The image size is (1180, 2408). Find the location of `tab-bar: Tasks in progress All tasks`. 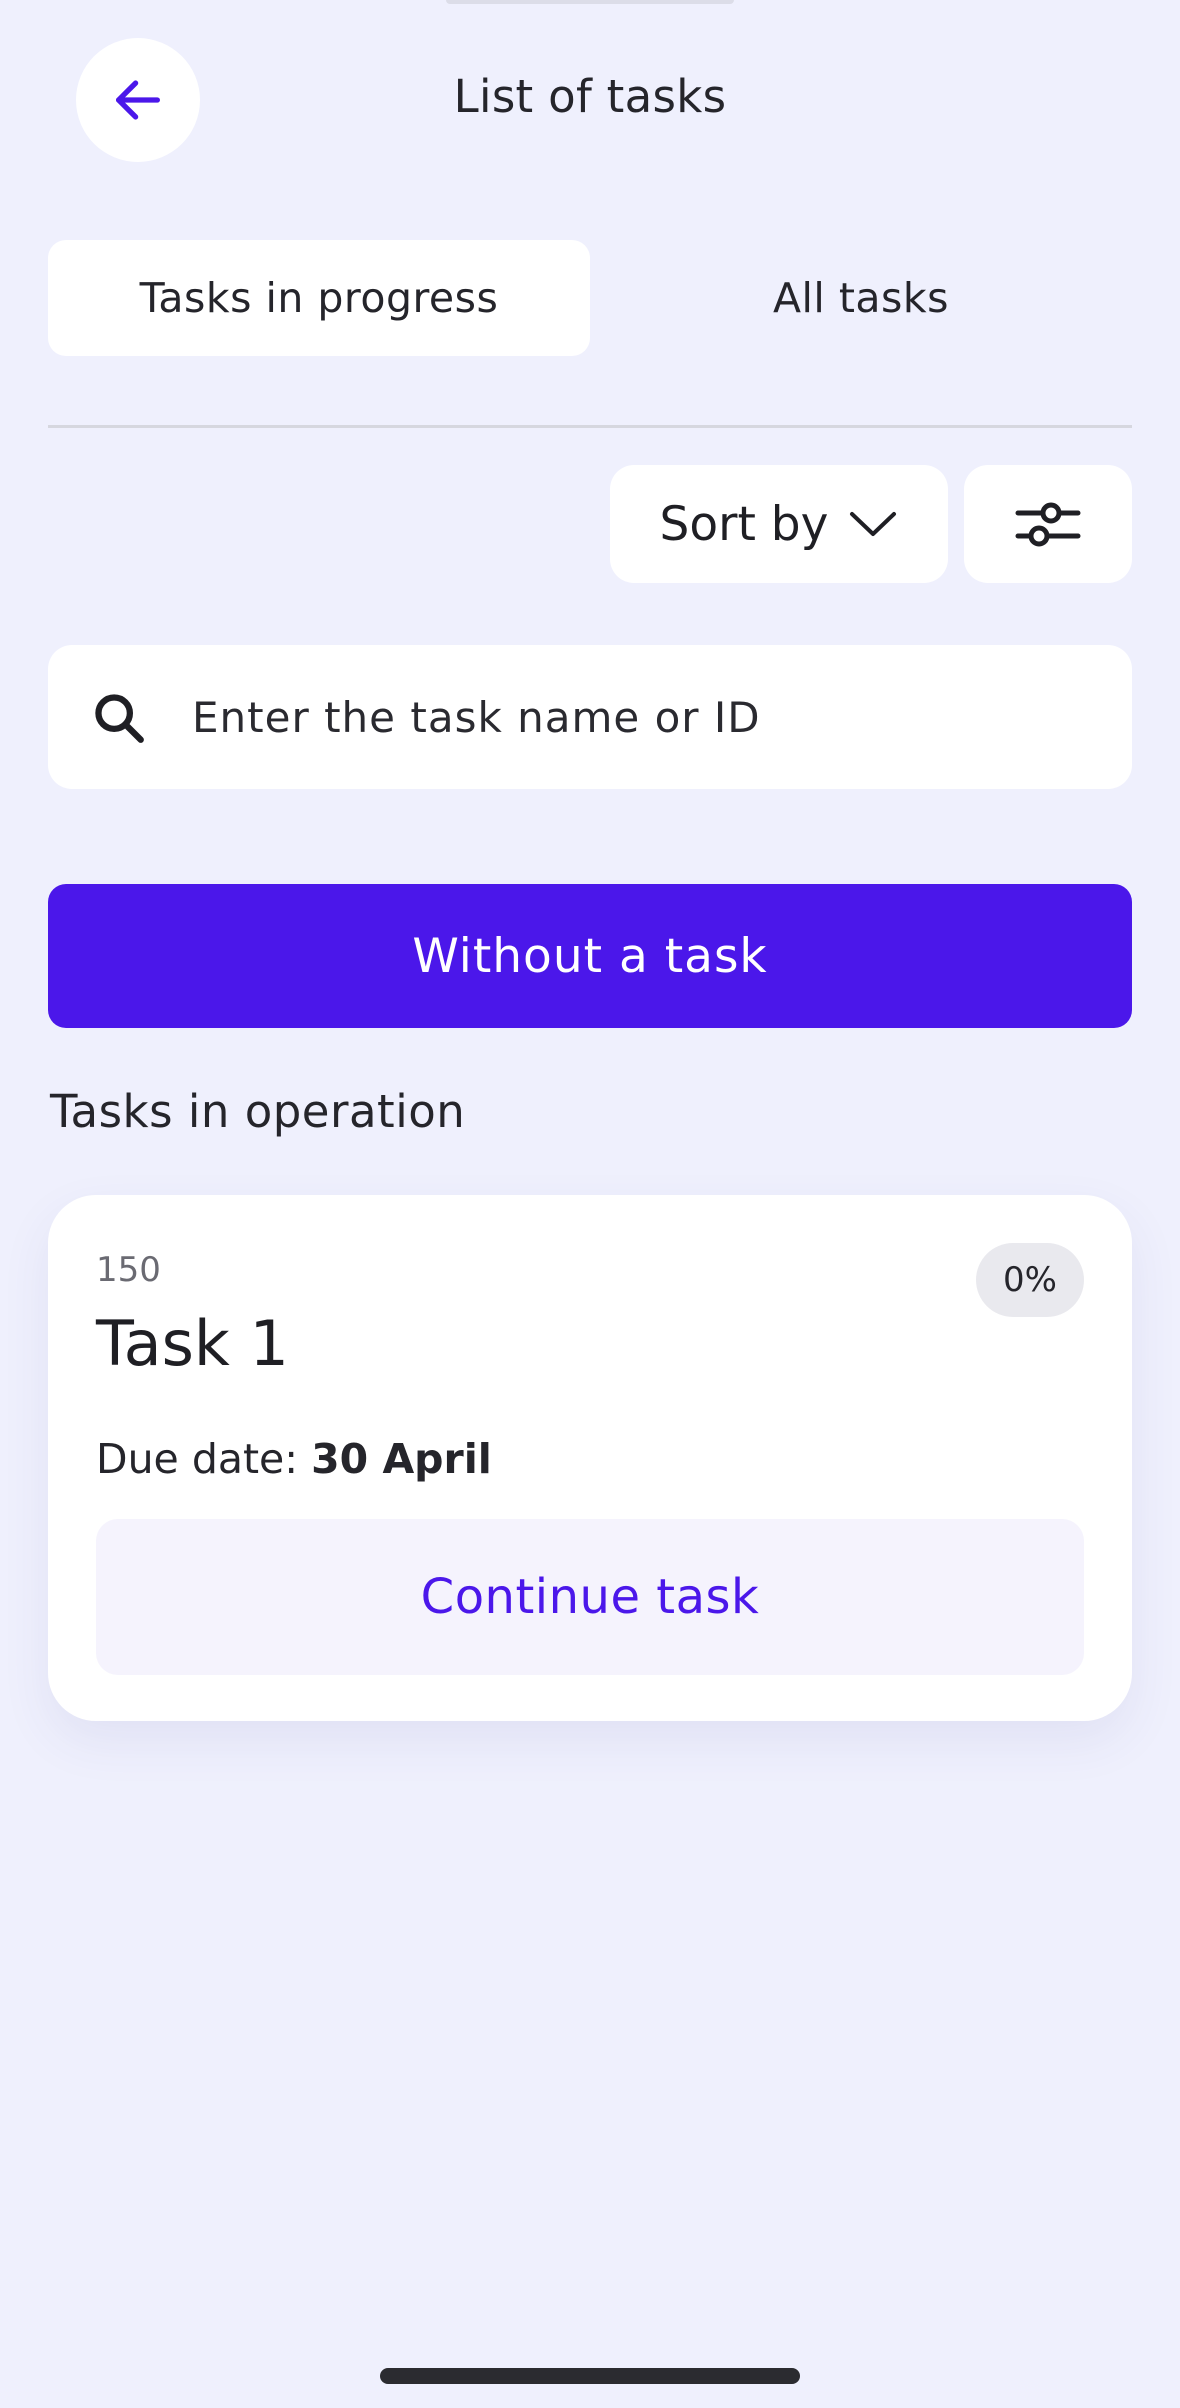

tab-bar: Tasks in progress All tasks is located at coordinates (590, 298).